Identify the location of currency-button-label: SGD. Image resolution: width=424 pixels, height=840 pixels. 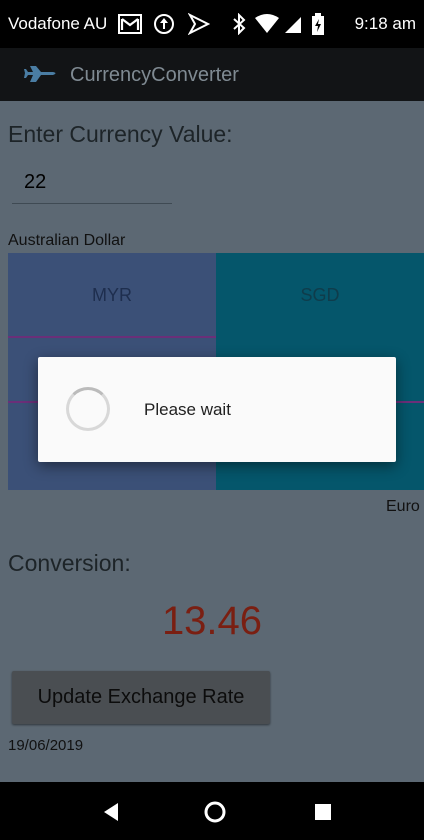
(320, 295).